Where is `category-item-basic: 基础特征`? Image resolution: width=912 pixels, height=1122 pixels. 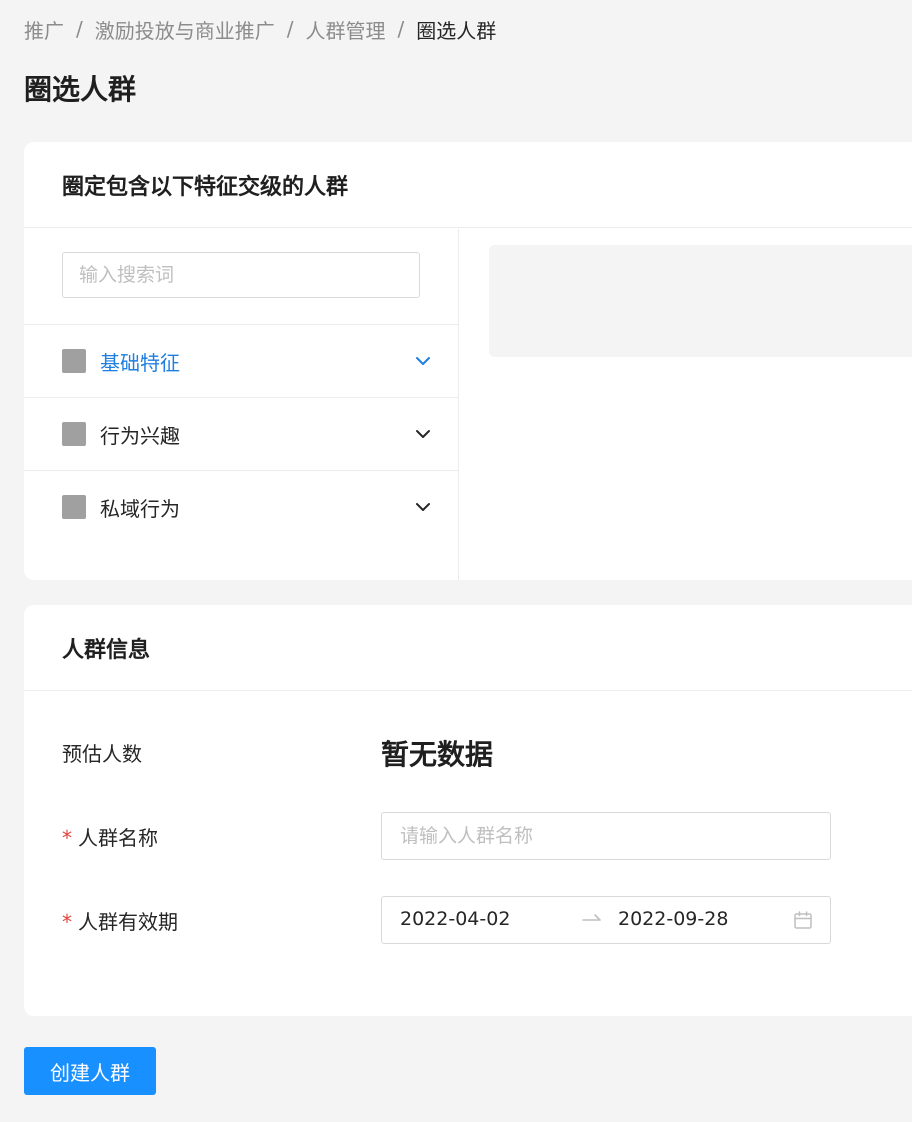 category-item-basic: 基础特征 is located at coordinates (241, 360).